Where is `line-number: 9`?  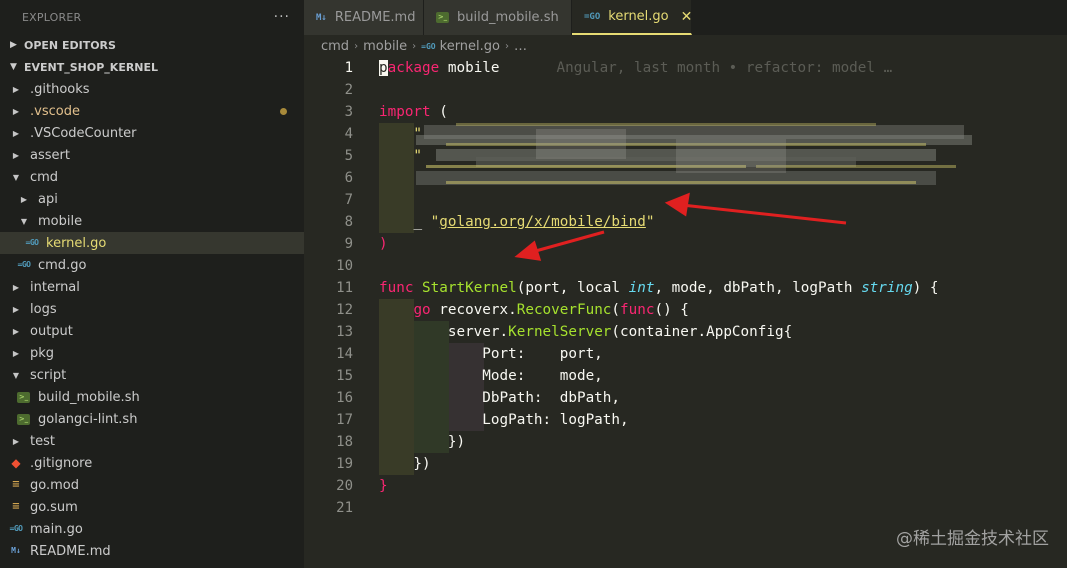
line-number: 9 is located at coordinates (348, 244).